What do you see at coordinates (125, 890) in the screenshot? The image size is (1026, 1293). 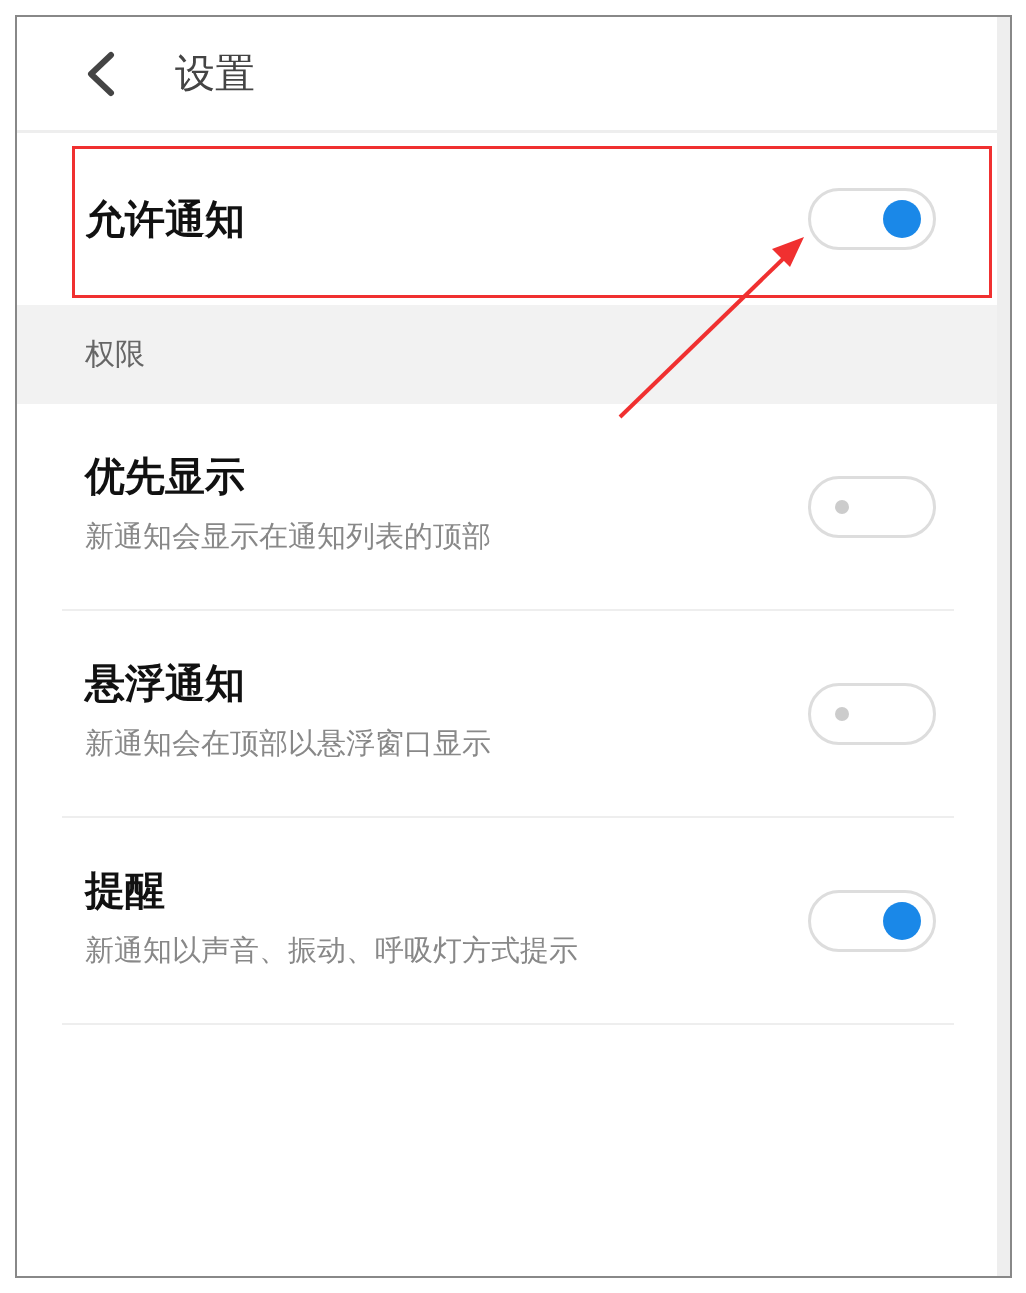 I see `setting-title: 提醒` at bounding box center [125, 890].